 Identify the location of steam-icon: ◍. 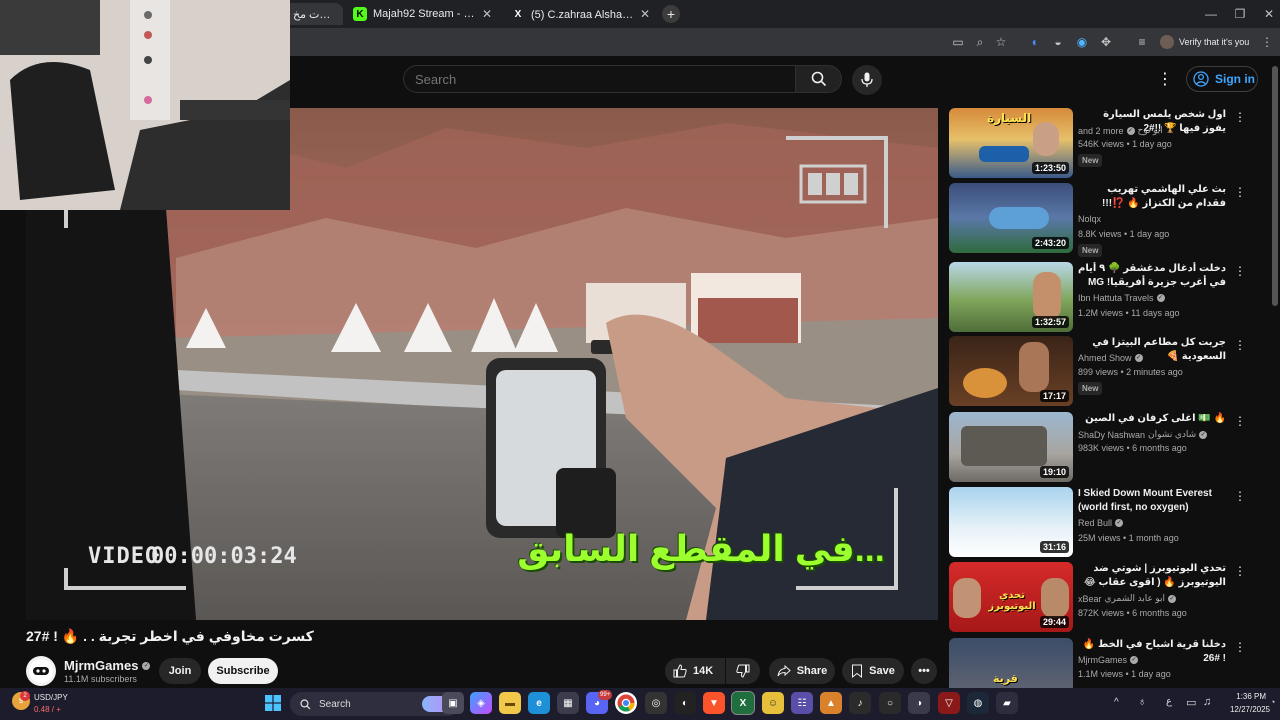
(978, 703).